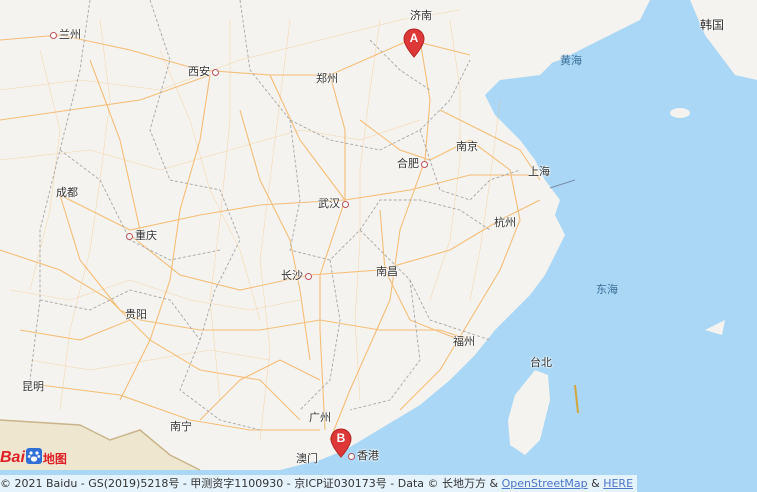 Image resolution: width=757 pixels, height=492 pixels. What do you see at coordinates (421, 15) in the screenshot?
I see `city-jinan: 济南` at bounding box center [421, 15].